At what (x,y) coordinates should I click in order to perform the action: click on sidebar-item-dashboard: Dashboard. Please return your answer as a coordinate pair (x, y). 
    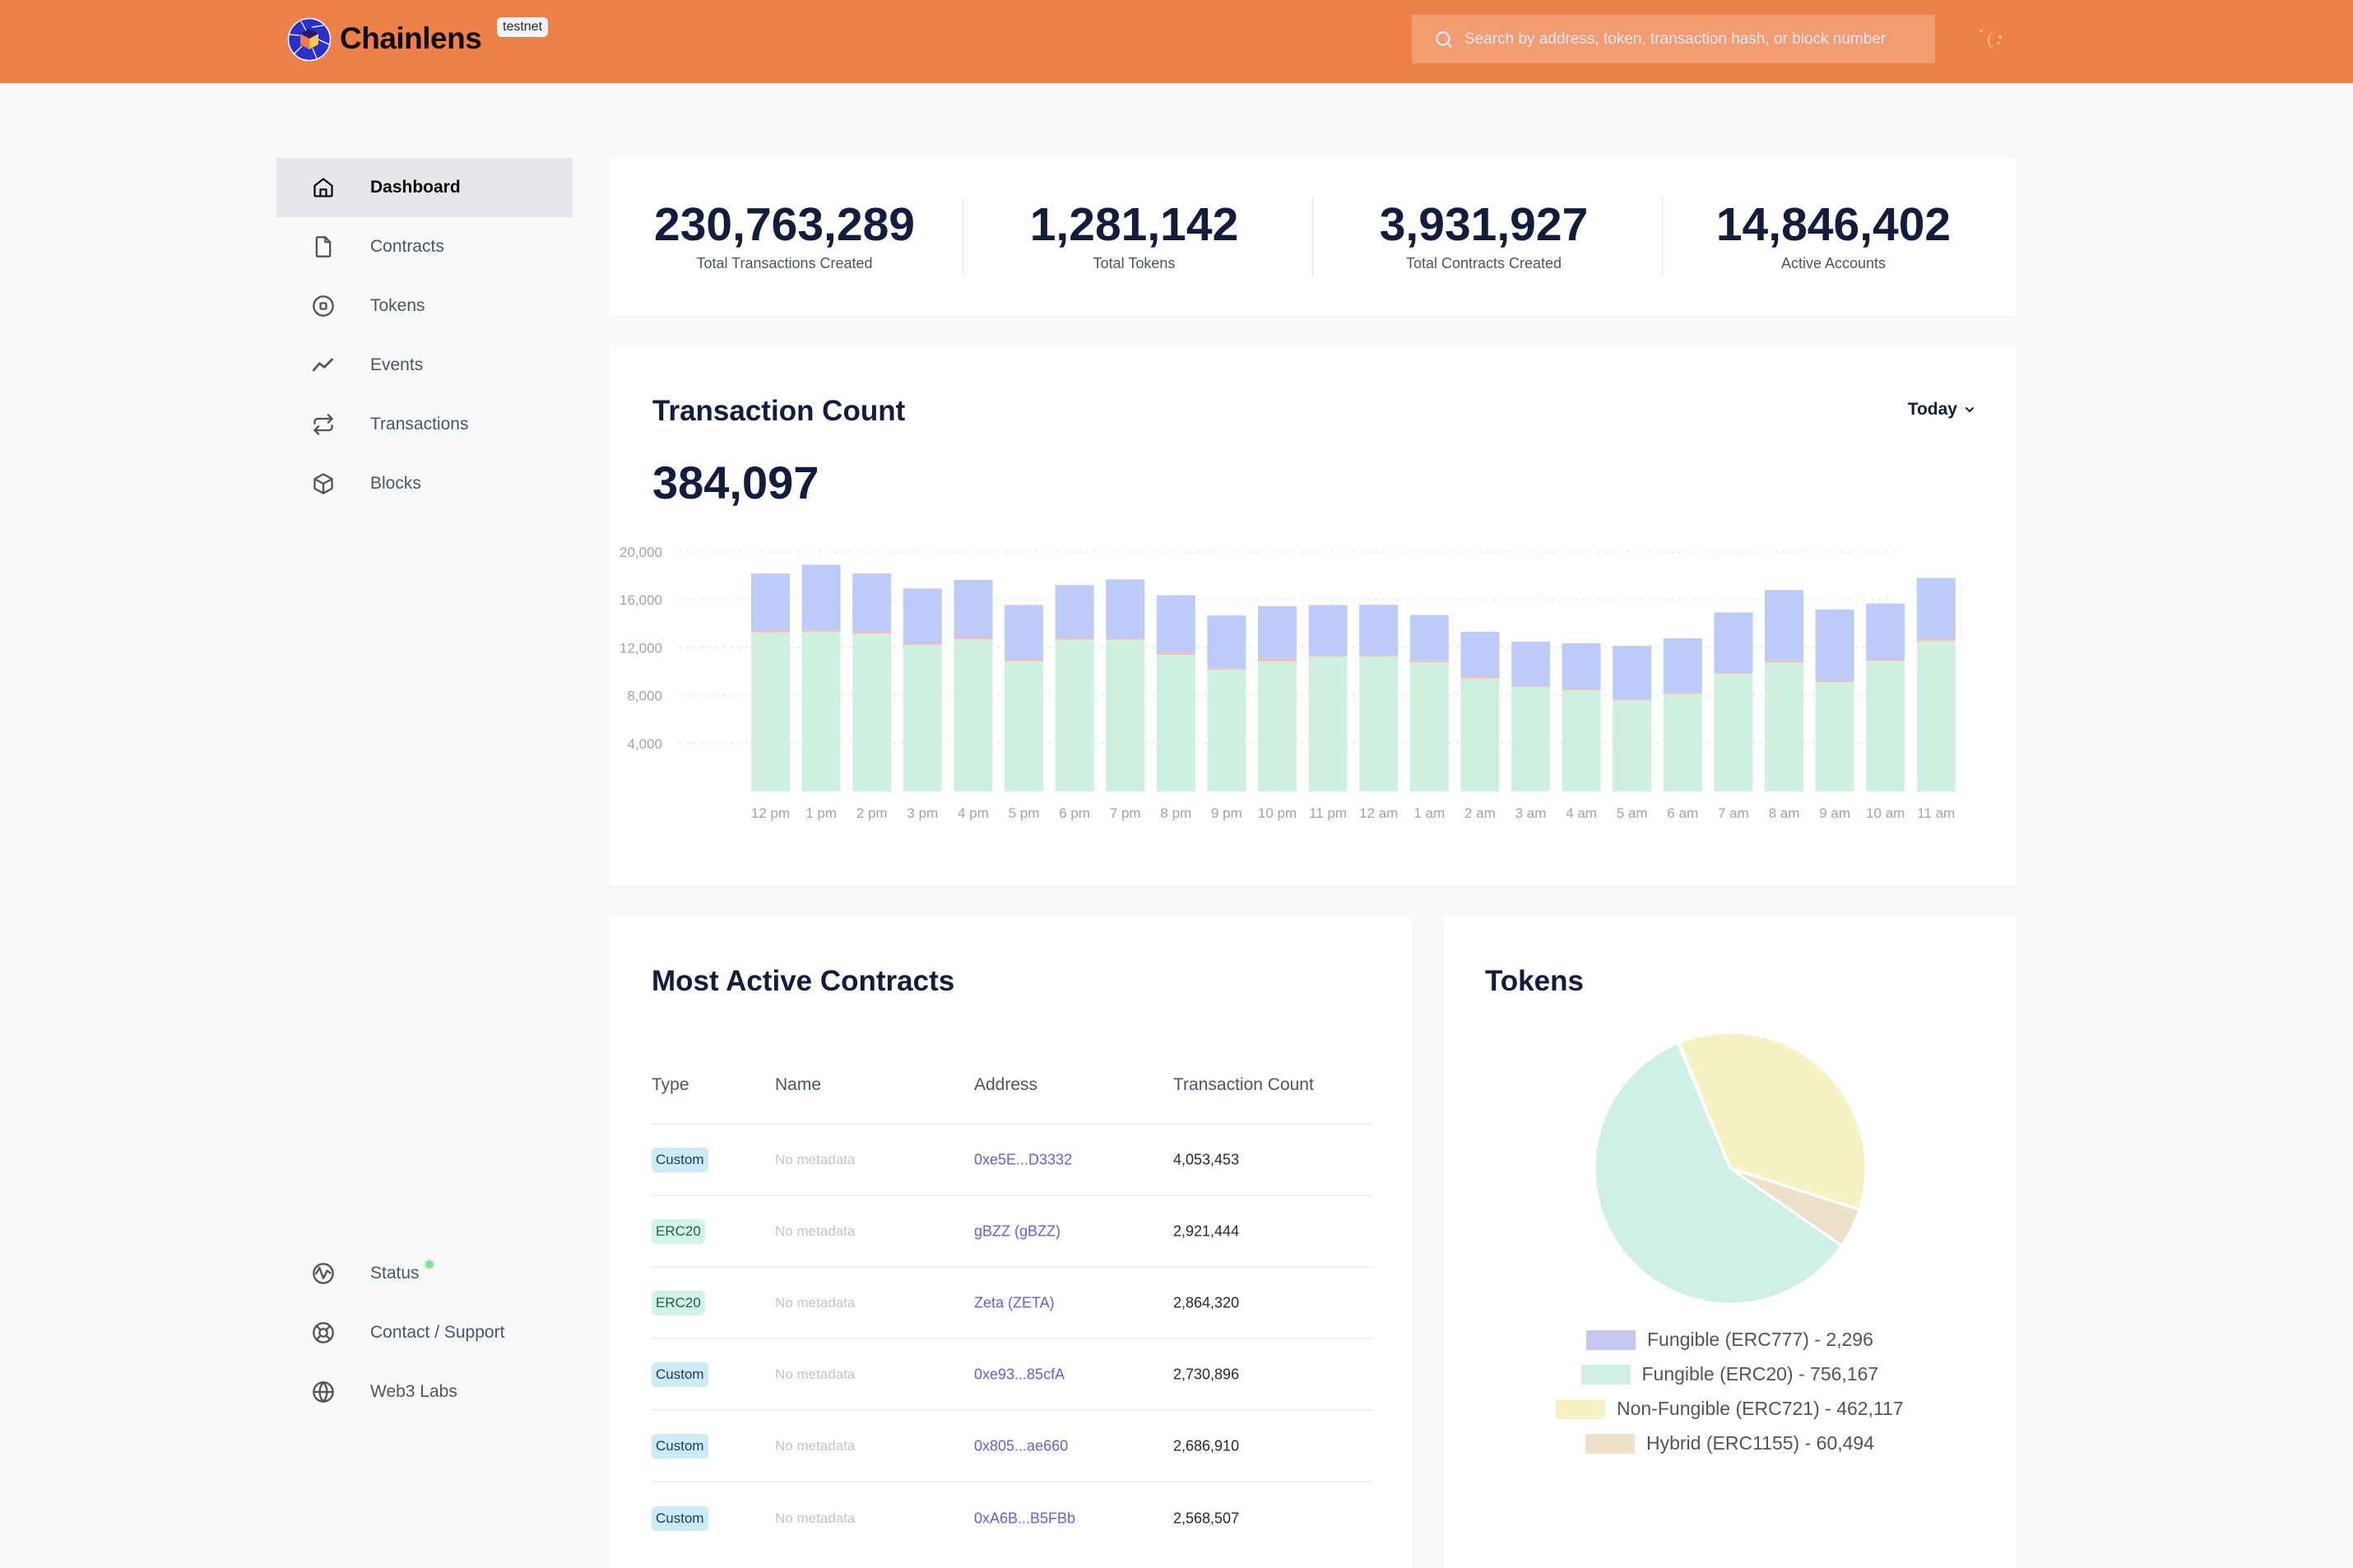
    Looking at the image, I should click on (425, 187).